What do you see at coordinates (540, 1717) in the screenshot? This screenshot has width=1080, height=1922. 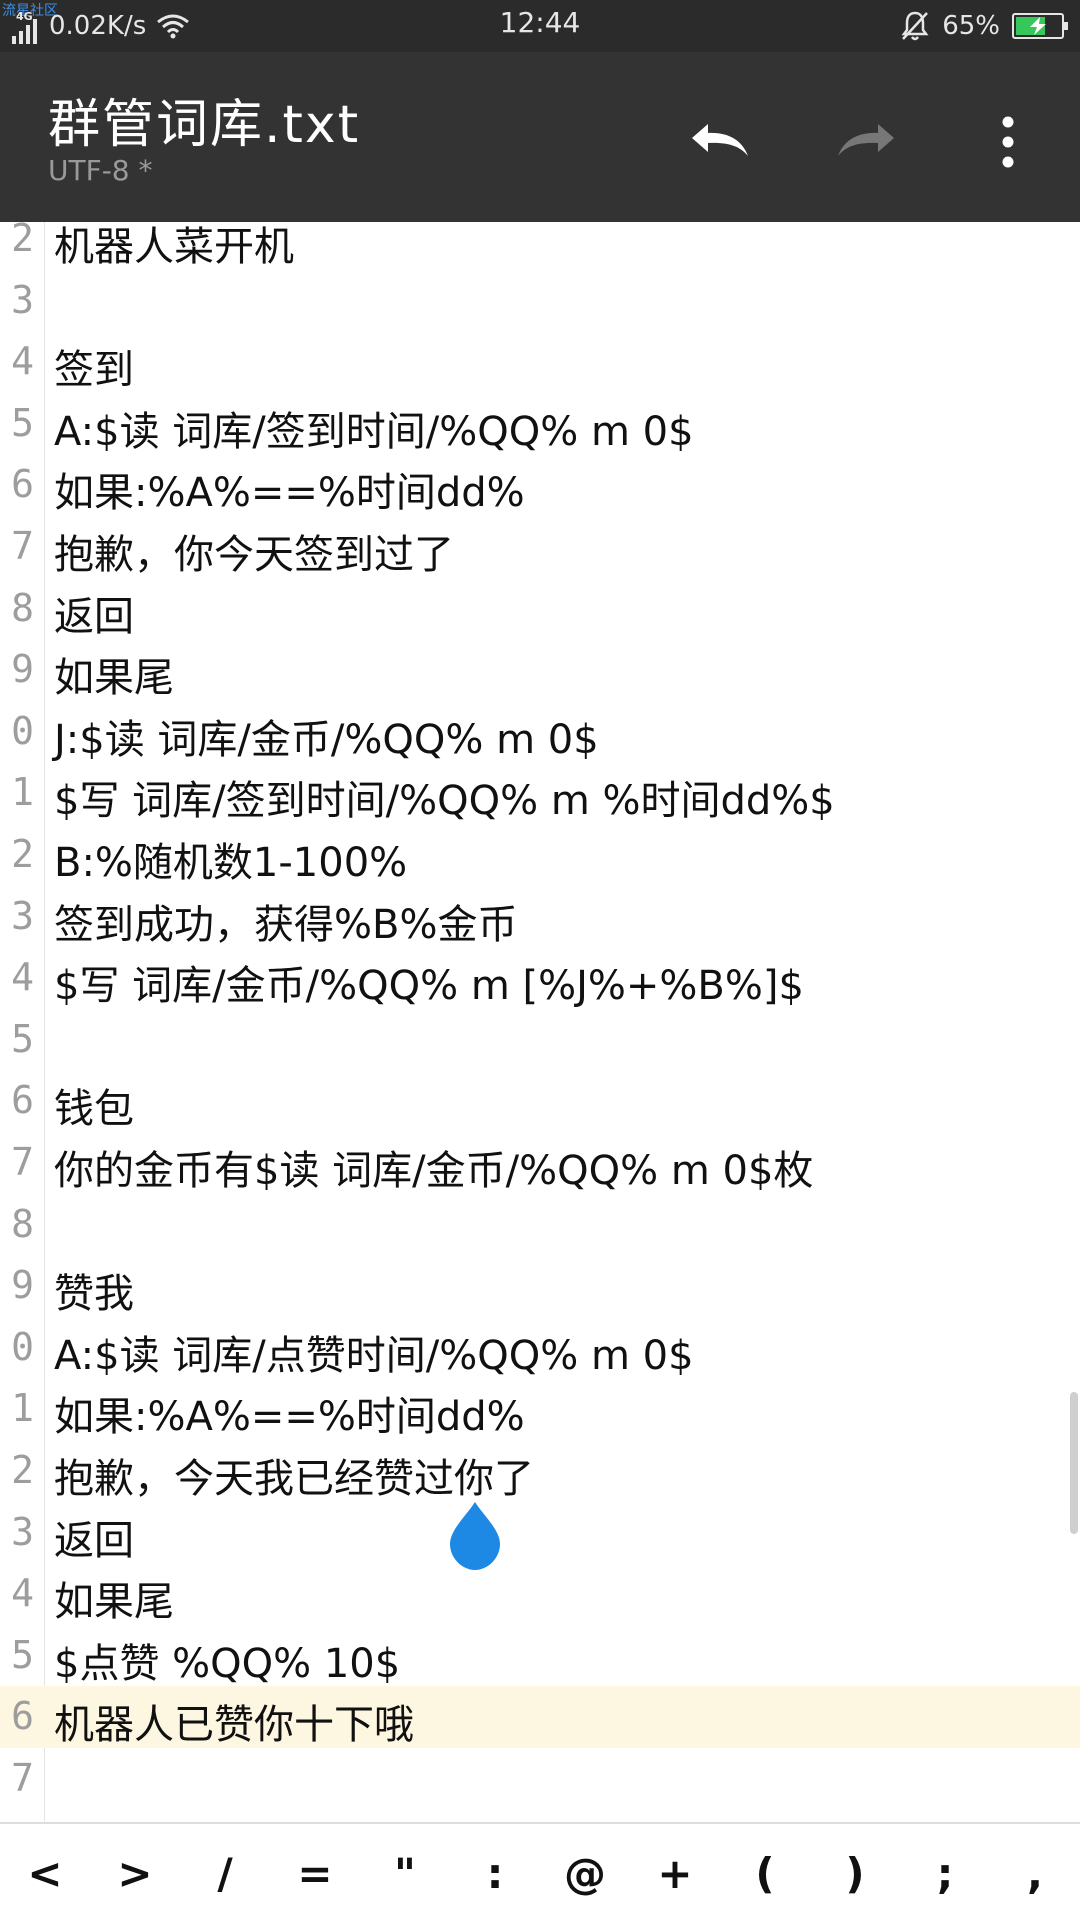 I see `editor-line: 6 机器人已赞你十下哦` at bounding box center [540, 1717].